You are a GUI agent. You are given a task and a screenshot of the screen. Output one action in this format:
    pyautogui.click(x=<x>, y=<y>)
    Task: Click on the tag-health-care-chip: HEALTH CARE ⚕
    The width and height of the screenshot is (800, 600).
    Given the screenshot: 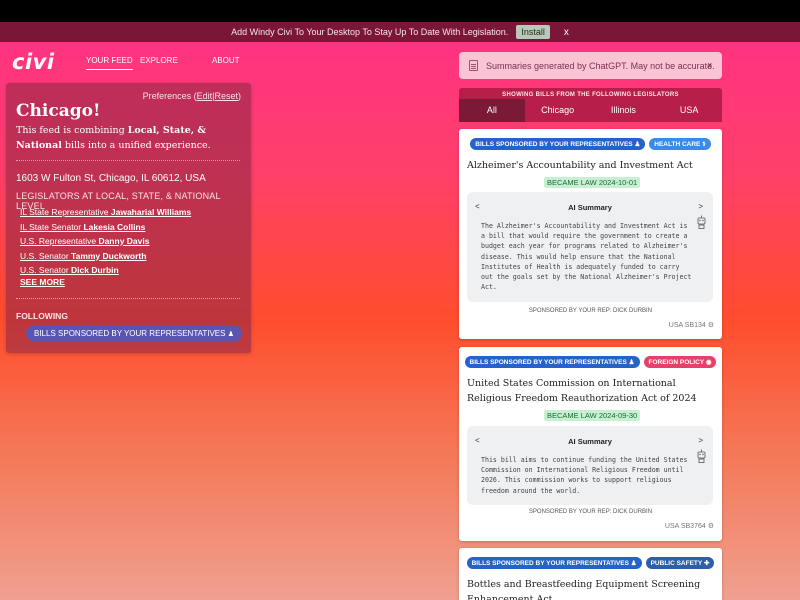 What is the action you would take?
    pyautogui.click(x=680, y=144)
    